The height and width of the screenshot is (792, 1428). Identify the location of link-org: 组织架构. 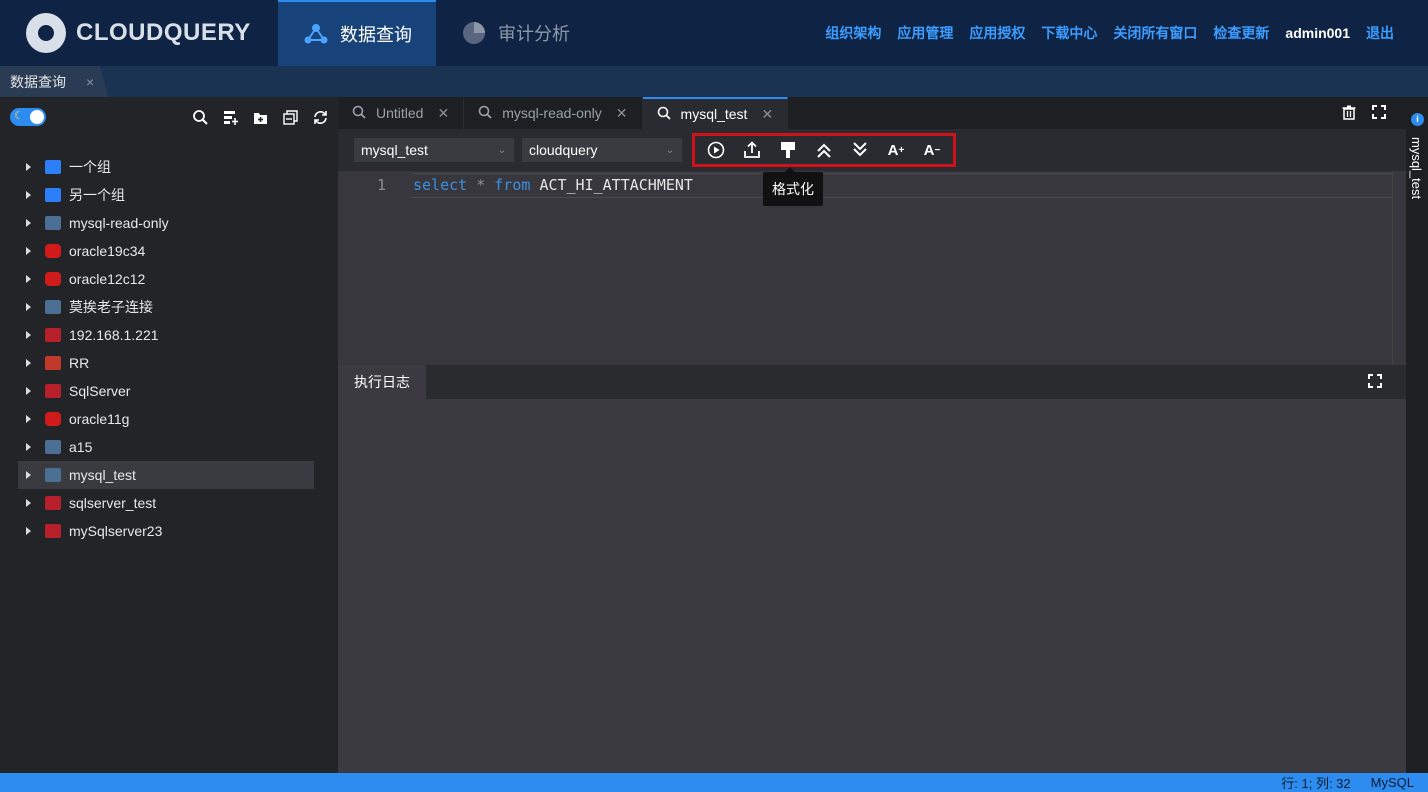
(853, 33).